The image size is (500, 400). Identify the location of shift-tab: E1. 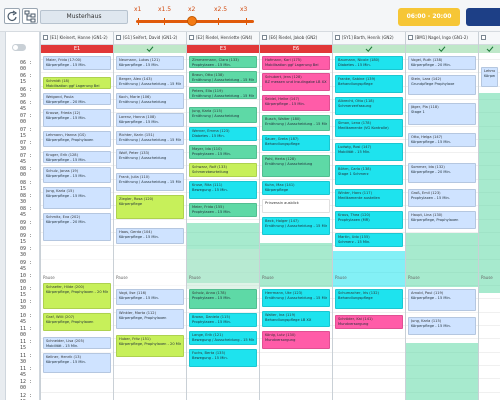
(77, 49).